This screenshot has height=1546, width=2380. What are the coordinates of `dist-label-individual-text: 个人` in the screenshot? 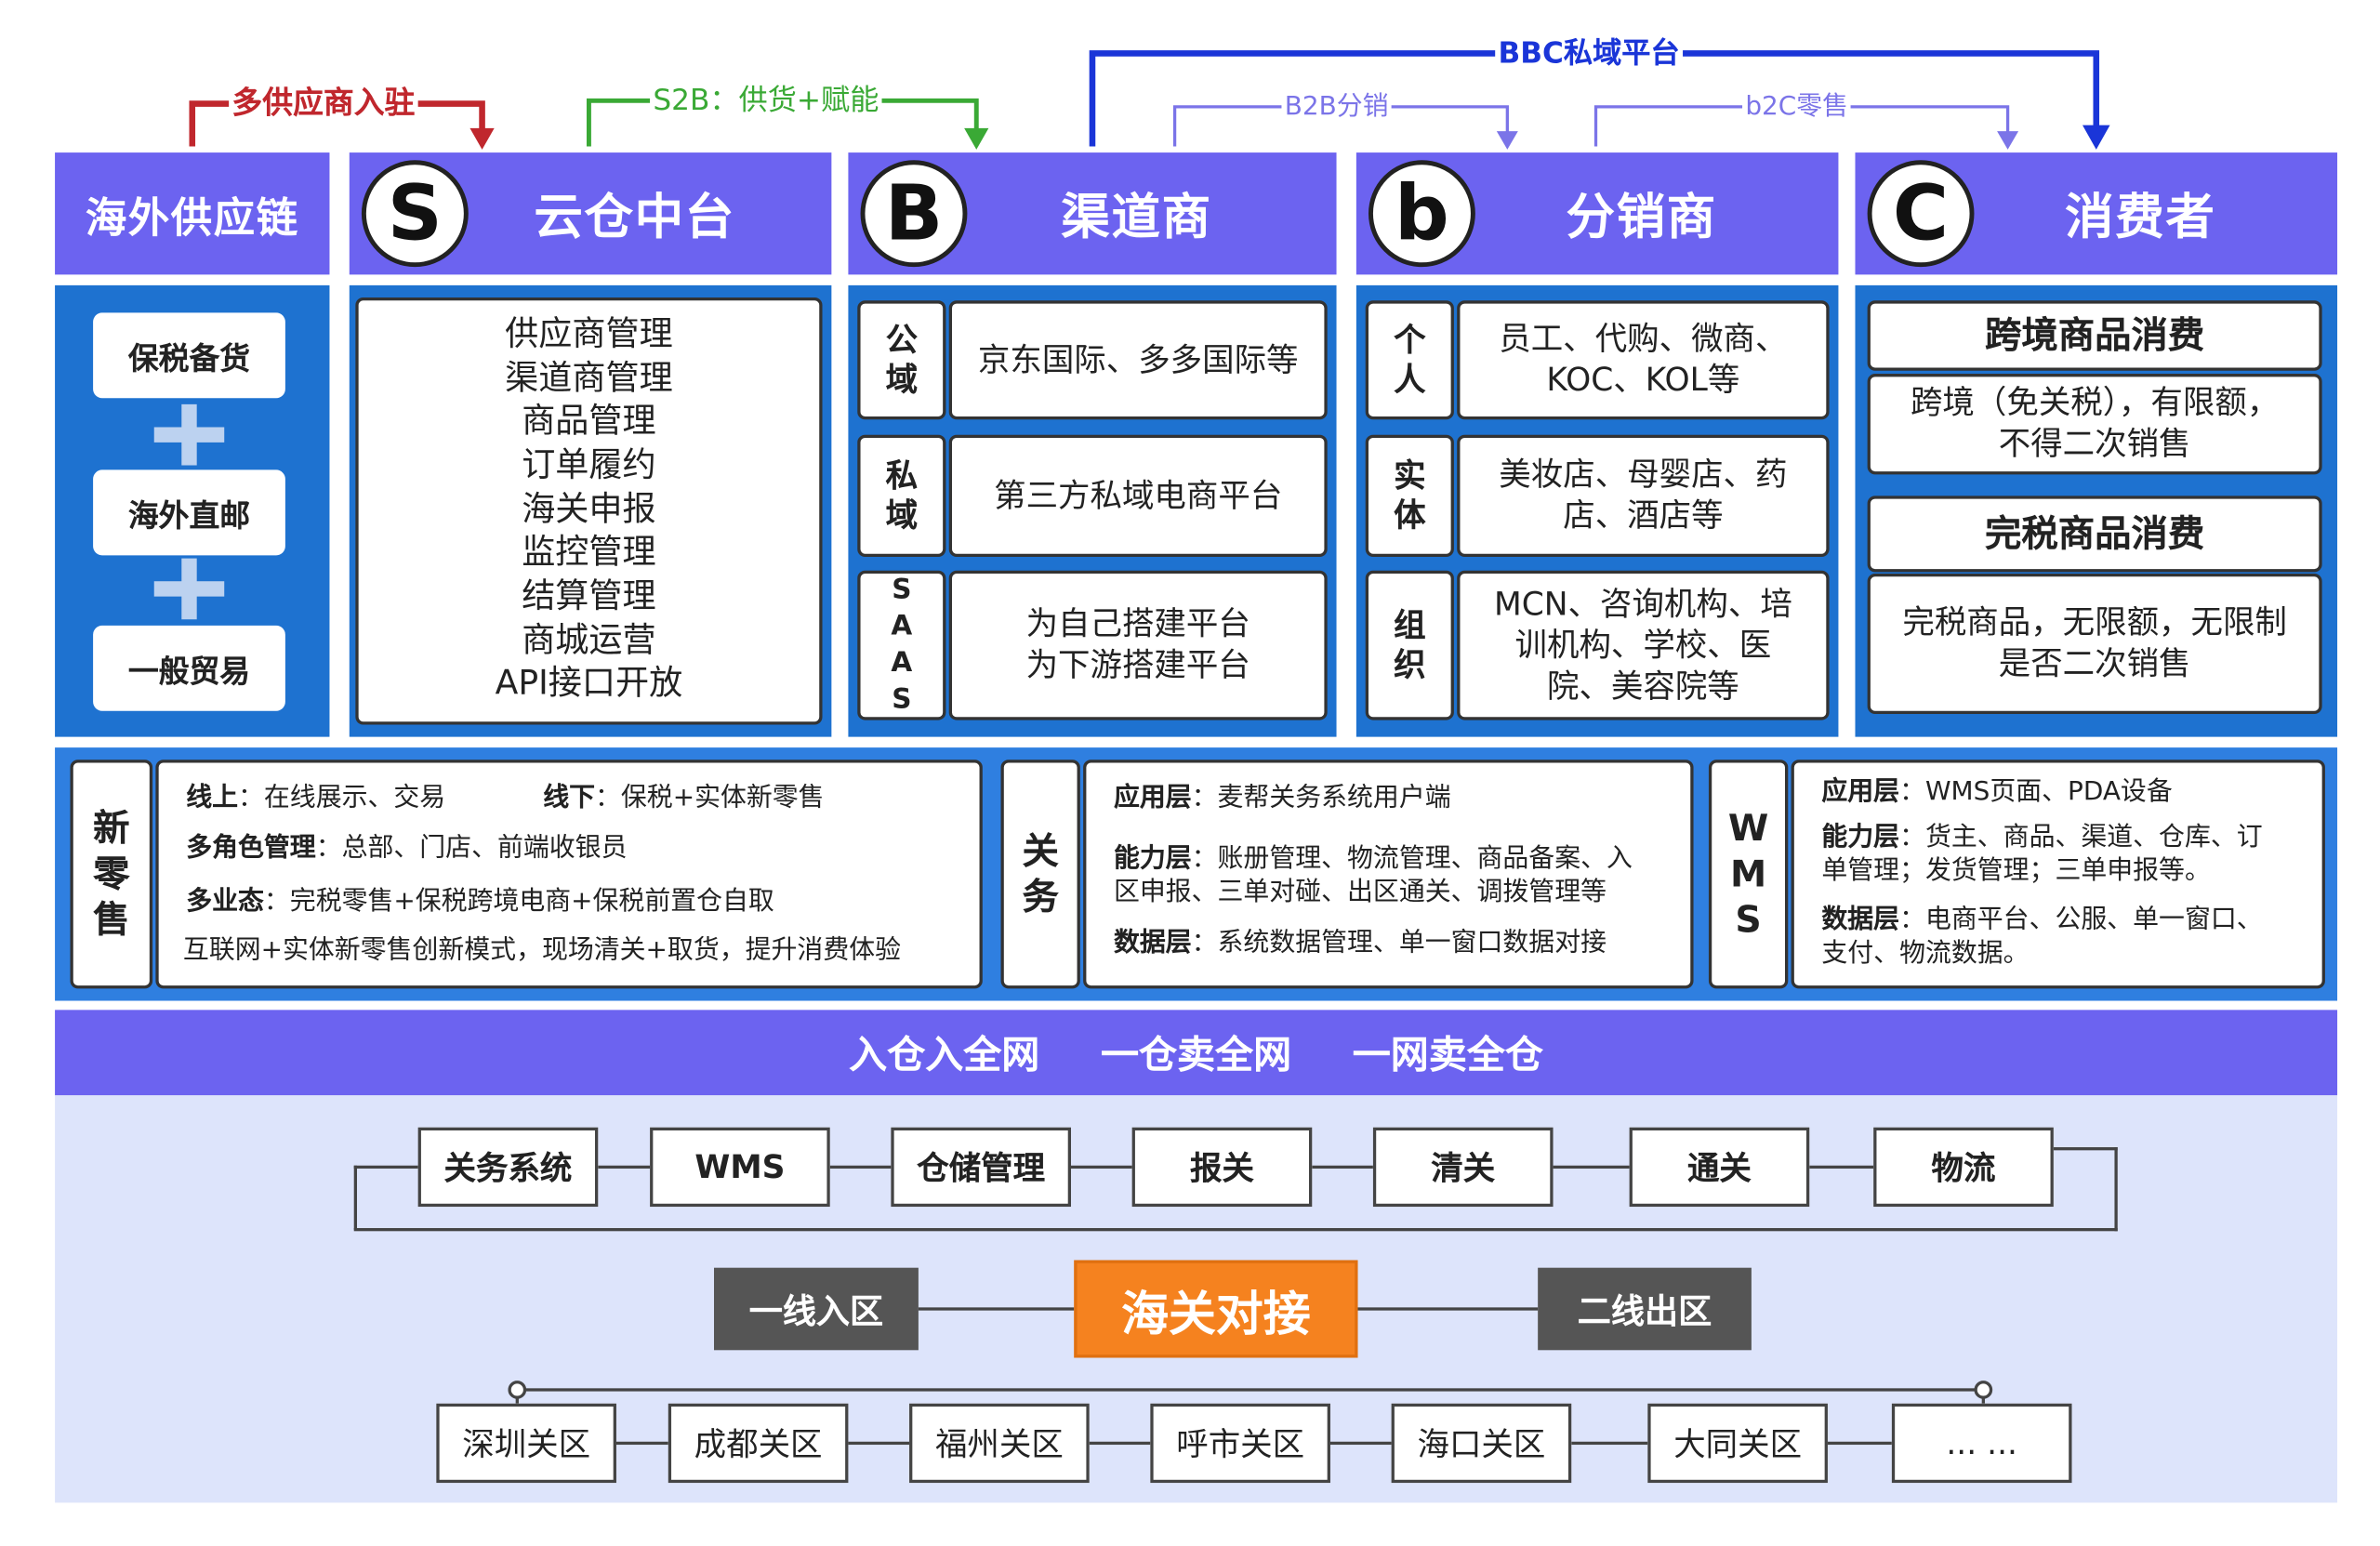 It's located at (1410, 360).